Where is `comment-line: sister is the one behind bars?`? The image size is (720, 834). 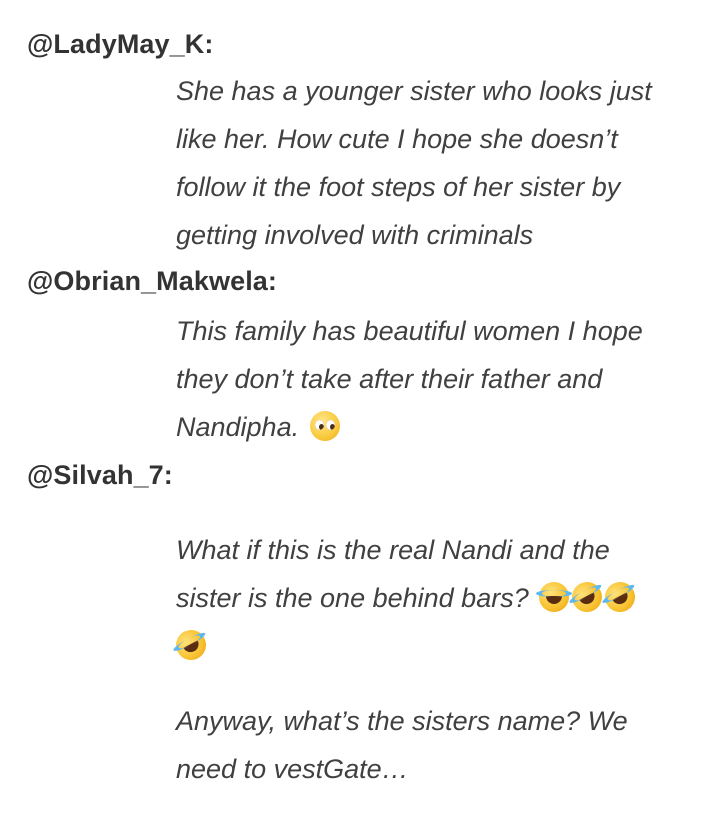
comment-line: sister is the one behind bars? is located at coordinates (441, 598).